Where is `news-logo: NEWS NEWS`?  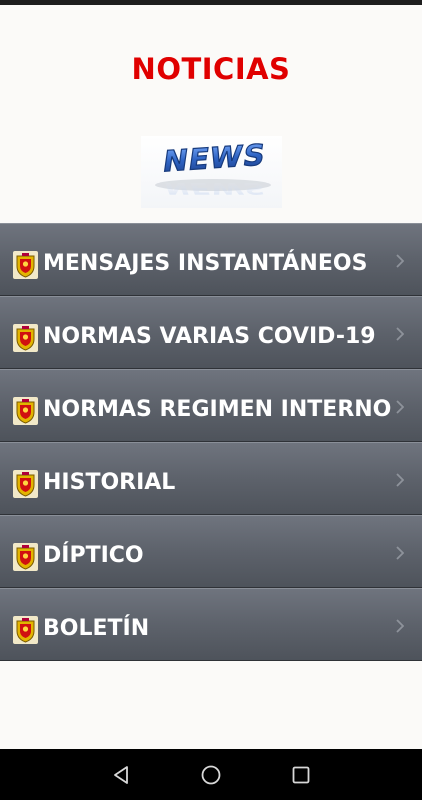 news-logo: NEWS NEWS is located at coordinates (211, 172).